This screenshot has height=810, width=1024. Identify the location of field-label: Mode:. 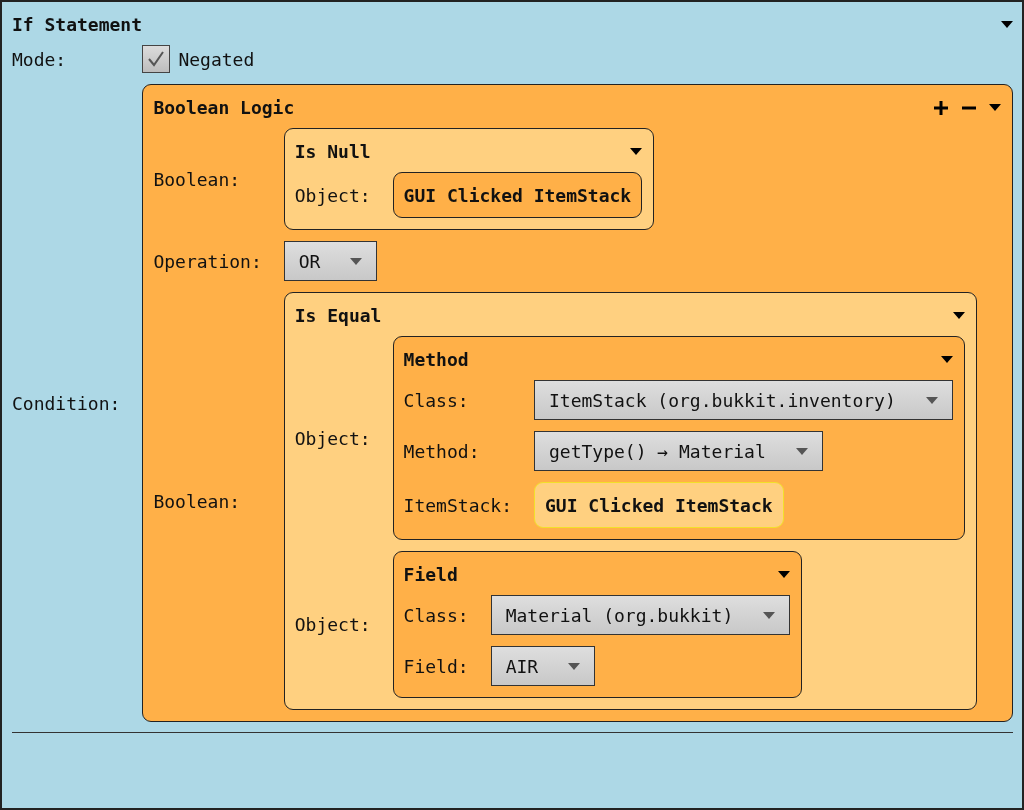
(40, 59).